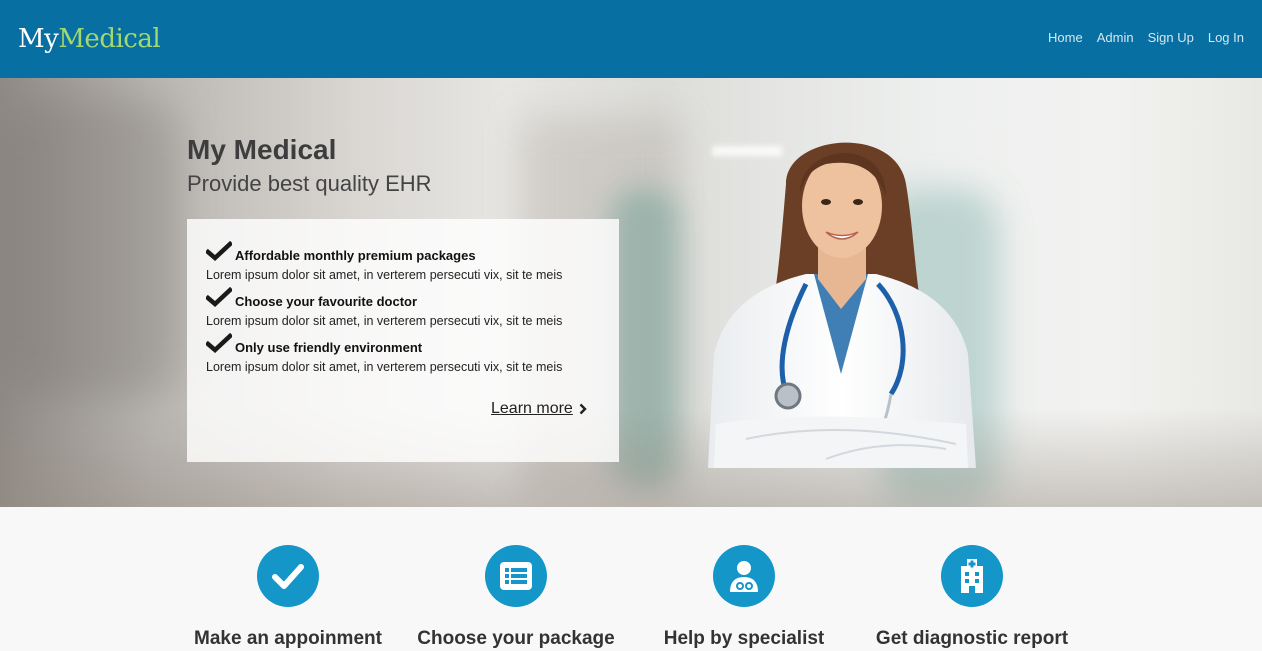 Image resolution: width=1262 pixels, height=651 pixels. I want to click on service-title: Help by specialist, so click(744, 638).